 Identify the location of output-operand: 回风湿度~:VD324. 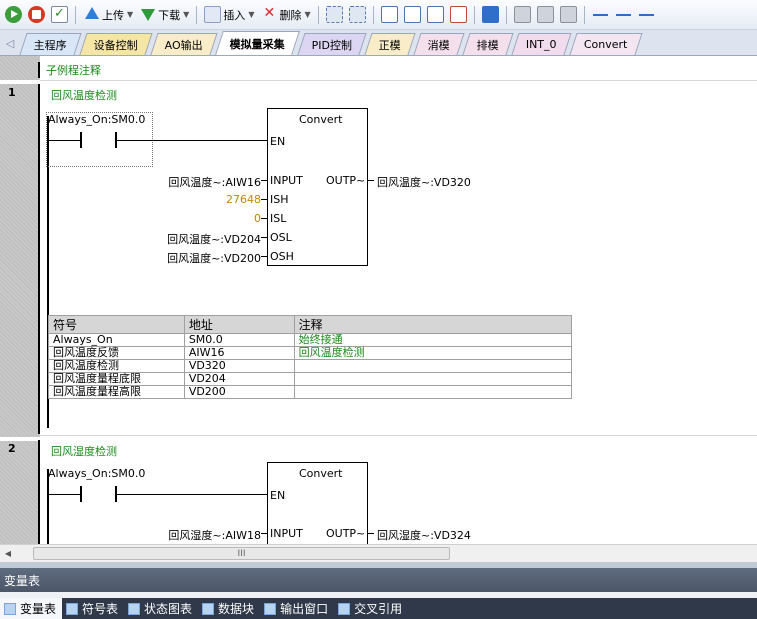
(424, 535).